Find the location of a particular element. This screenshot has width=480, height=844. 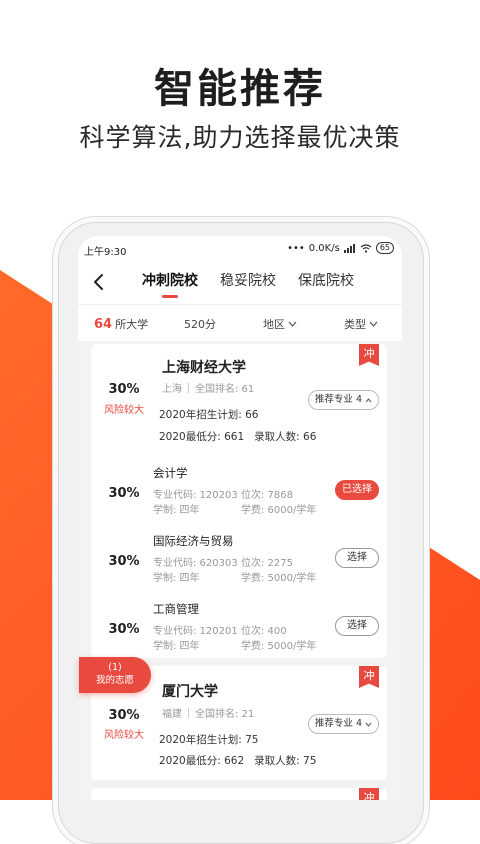

score-filter: 520分 is located at coordinates (200, 324).